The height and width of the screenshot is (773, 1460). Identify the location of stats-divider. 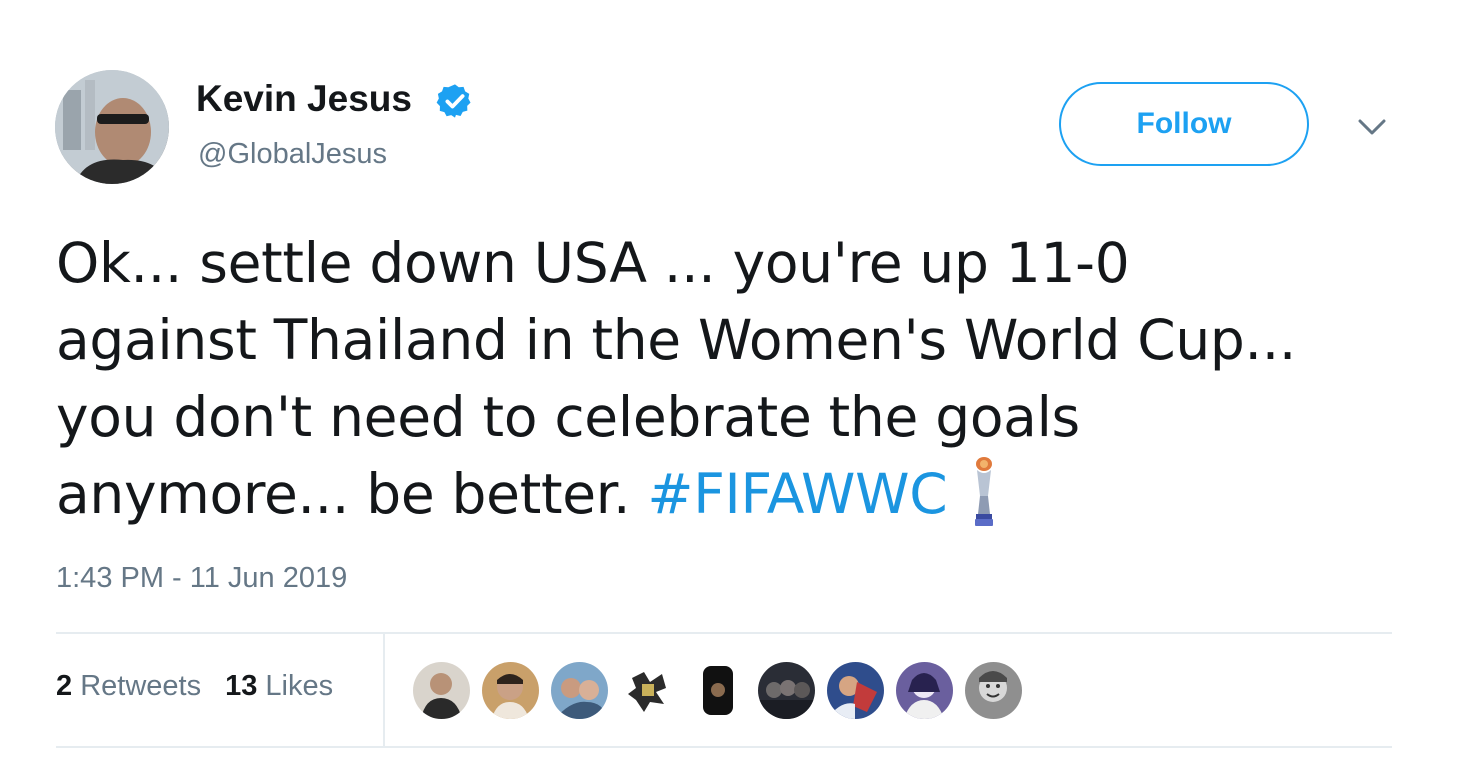
(384, 689).